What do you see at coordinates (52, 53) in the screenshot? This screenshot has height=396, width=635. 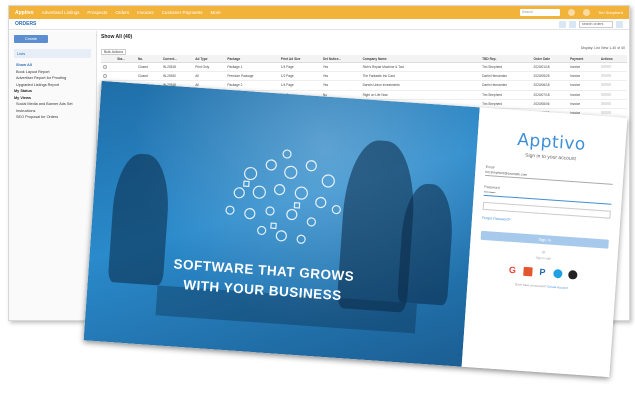 I see `sidebar-lists-header: Lists` at bounding box center [52, 53].